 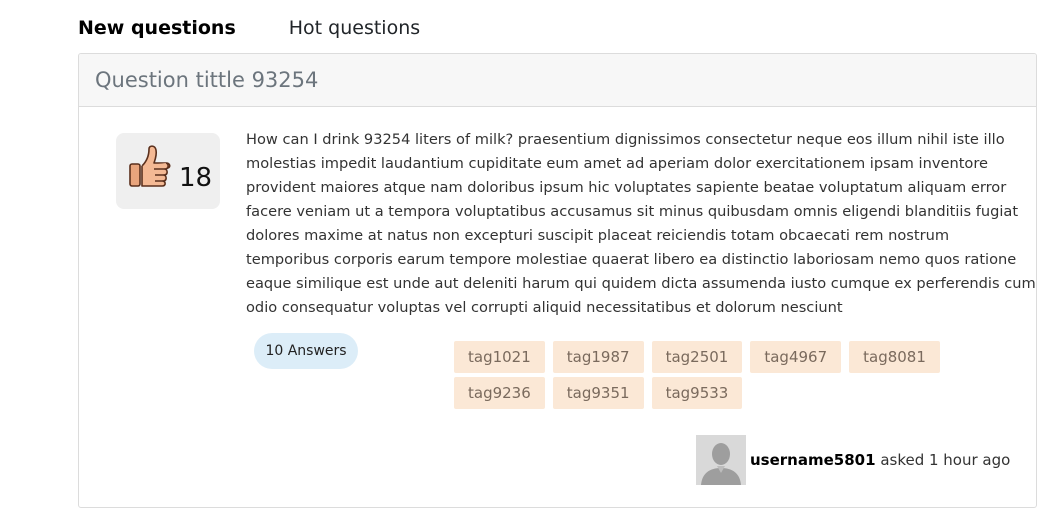 What do you see at coordinates (697, 357) in the screenshot?
I see `tag-badge: tag2501` at bounding box center [697, 357].